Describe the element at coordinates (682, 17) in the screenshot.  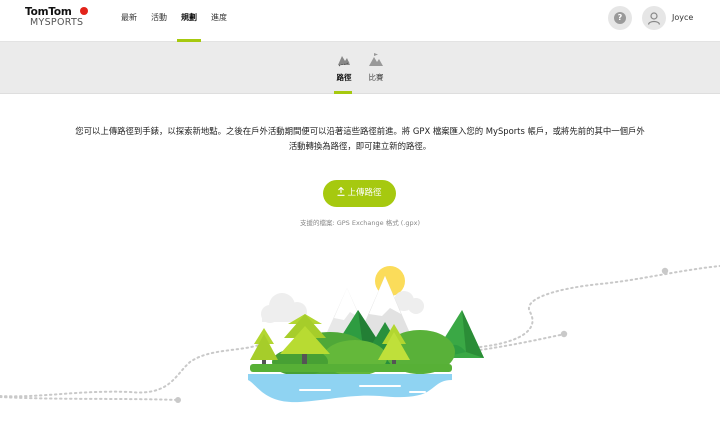
I see `user-name: Joyce` at that location.